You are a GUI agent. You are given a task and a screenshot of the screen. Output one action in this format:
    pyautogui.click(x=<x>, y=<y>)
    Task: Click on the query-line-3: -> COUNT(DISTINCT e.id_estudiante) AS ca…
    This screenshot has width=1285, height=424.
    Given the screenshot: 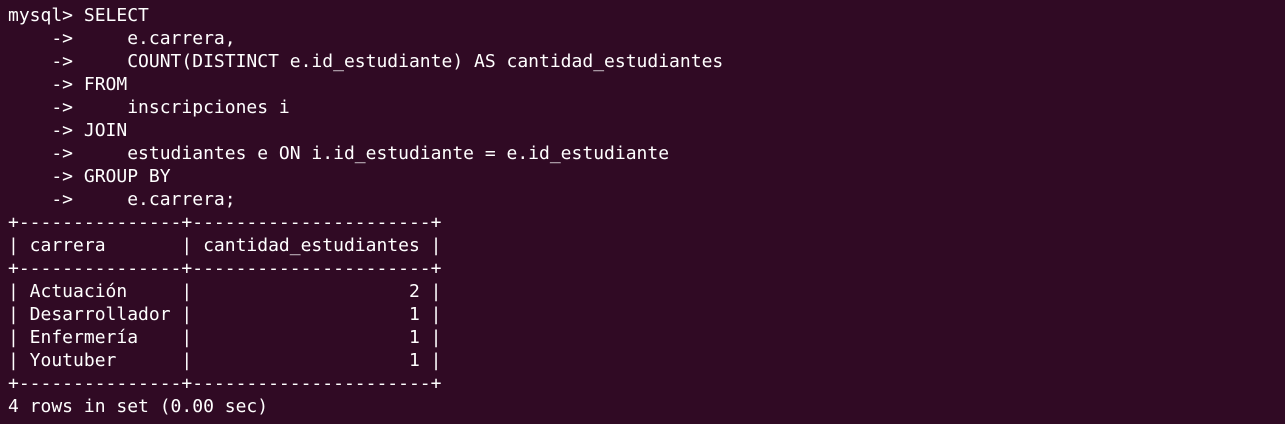 What is the action you would take?
    pyautogui.click(x=366, y=61)
    